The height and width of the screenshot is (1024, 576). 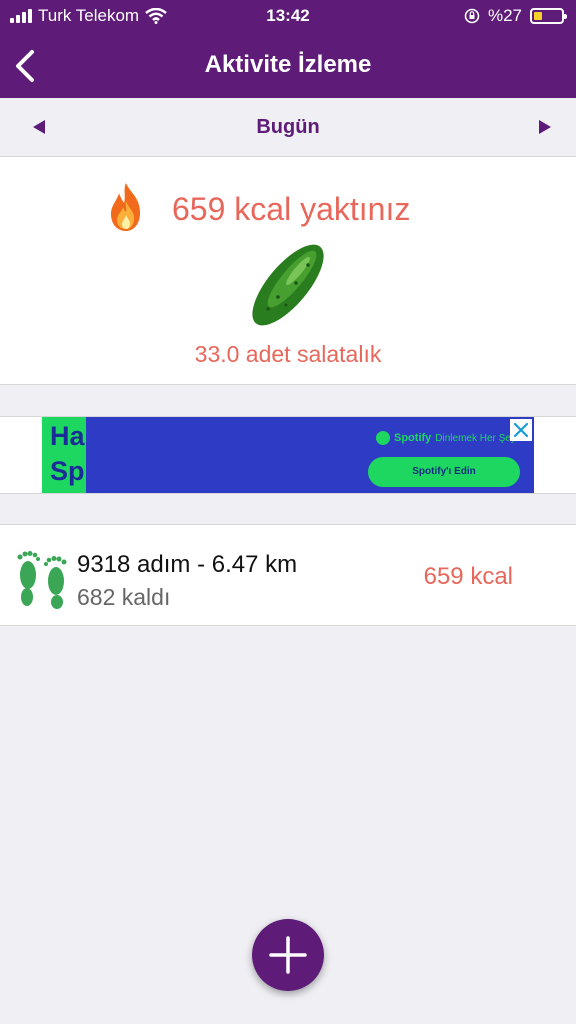 What do you see at coordinates (478, 438) in the screenshot?
I see `ad-tagline: Dinlemek Her Şeyd` at bounding box center [478, 438].